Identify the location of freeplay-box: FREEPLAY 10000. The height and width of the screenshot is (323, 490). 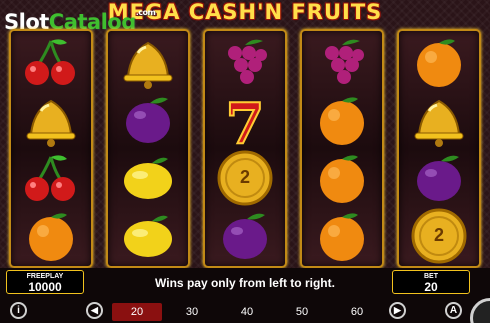
(45, 282).